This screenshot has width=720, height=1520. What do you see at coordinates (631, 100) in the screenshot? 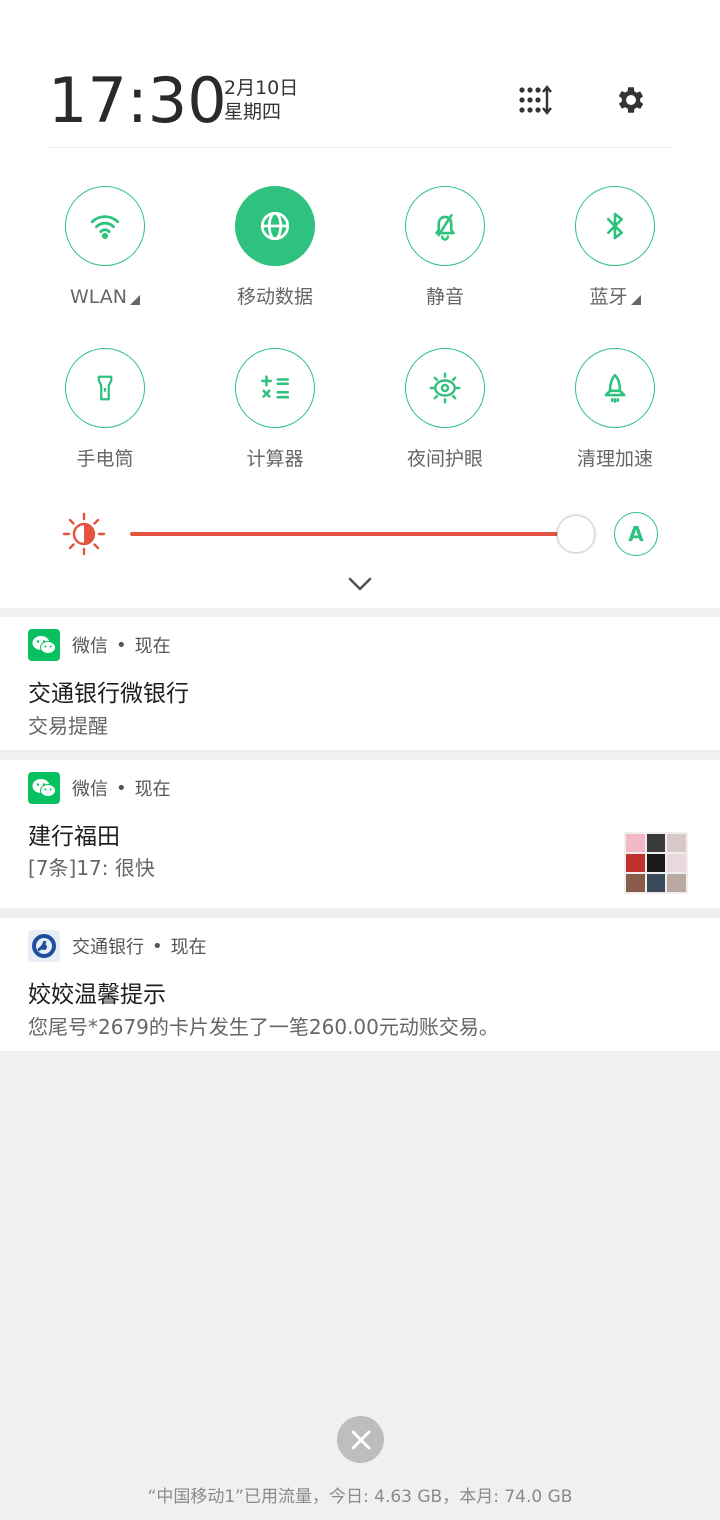
I see `gear-icon` at bounding box center [631, 100].